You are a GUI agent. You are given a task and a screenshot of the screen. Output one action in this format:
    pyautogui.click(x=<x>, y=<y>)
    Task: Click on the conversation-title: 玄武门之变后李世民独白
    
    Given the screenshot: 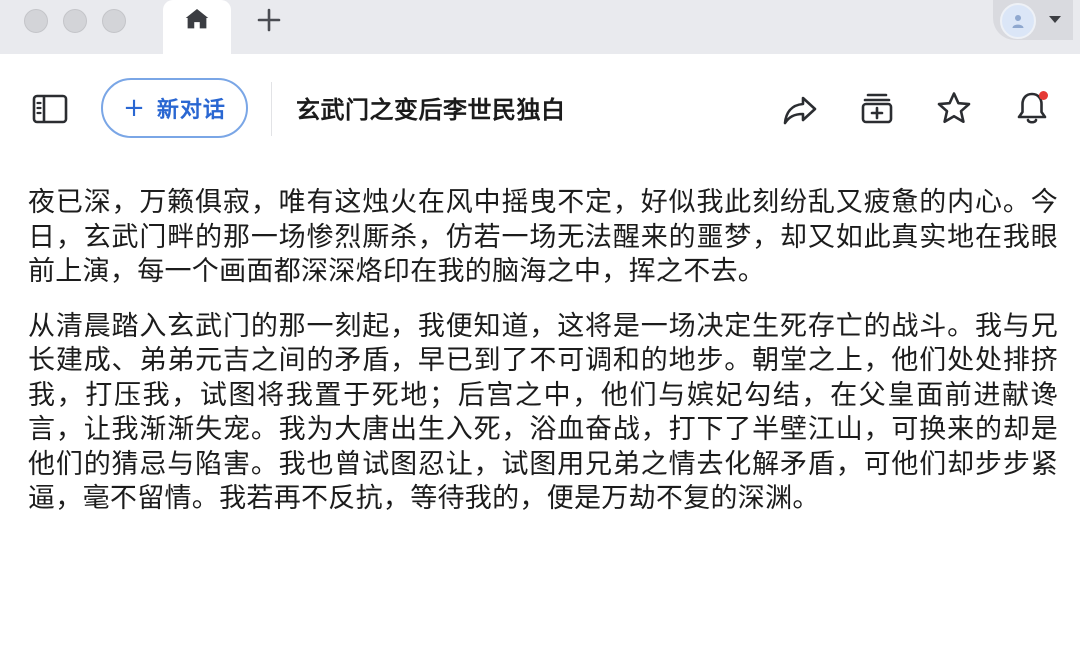 What is the action you would take?
    pyautogui.click(x=431, y=110)
    